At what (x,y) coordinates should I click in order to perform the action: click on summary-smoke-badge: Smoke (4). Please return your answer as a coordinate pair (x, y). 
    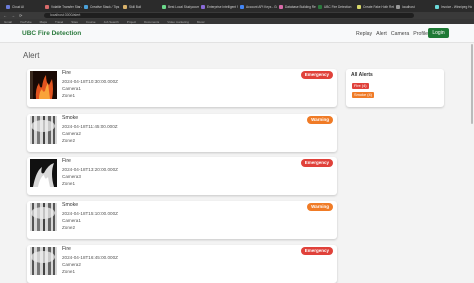
    Looking at the image, I should click on (363, 95).